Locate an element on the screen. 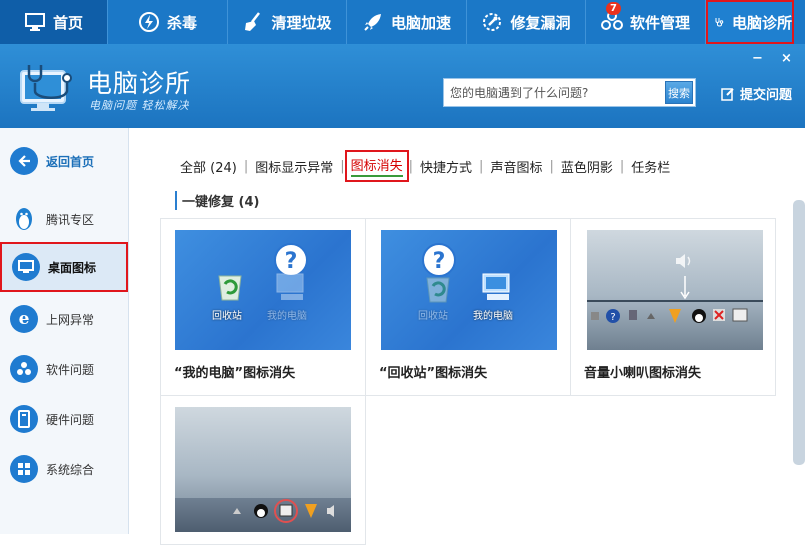  sidebar: 返回首页 腾讯专区 桌面图标 e 上网异常 软件问题 硬件问题 系统综合 is located at coordinates (64, 331).